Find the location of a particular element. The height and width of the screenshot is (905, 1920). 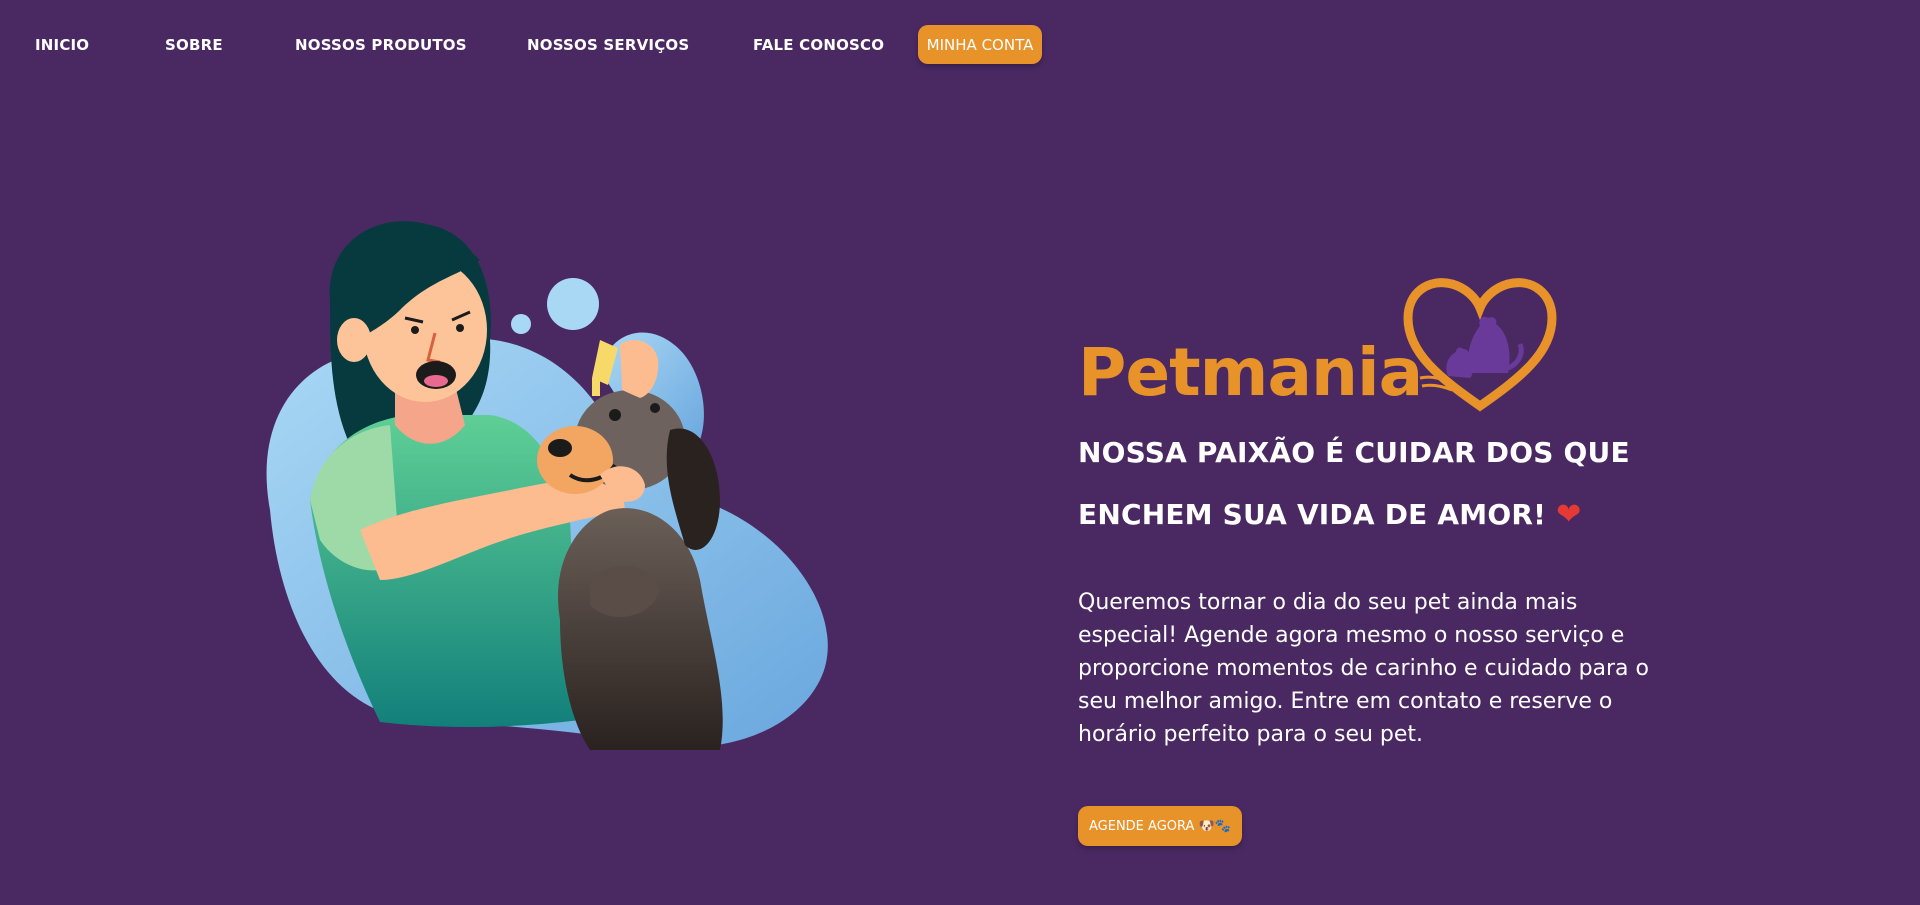

nav-link-fale-conosco: FALE CONOSCO is located at coordinates (818, 45).